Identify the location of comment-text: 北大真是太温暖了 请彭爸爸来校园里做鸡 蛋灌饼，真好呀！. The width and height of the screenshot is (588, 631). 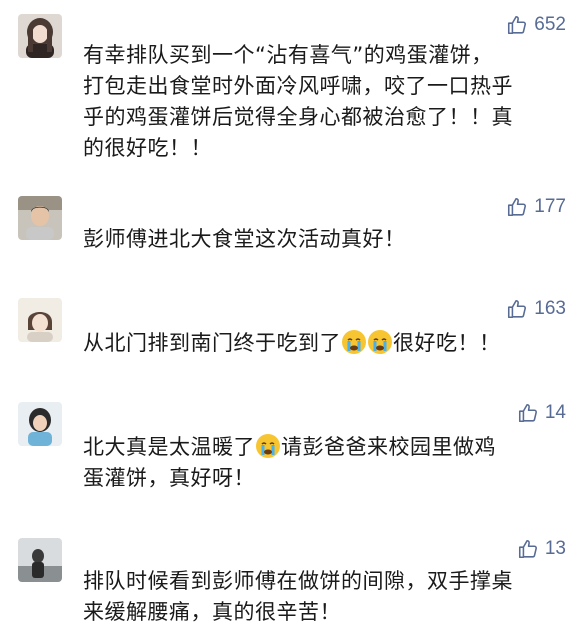
(323, 463).